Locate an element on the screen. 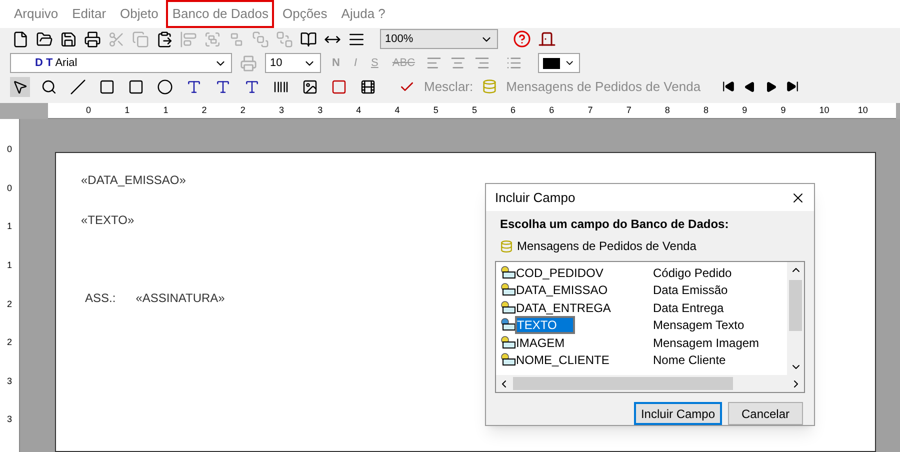  ruler-label: 9 is located at coordinates (745, 110).